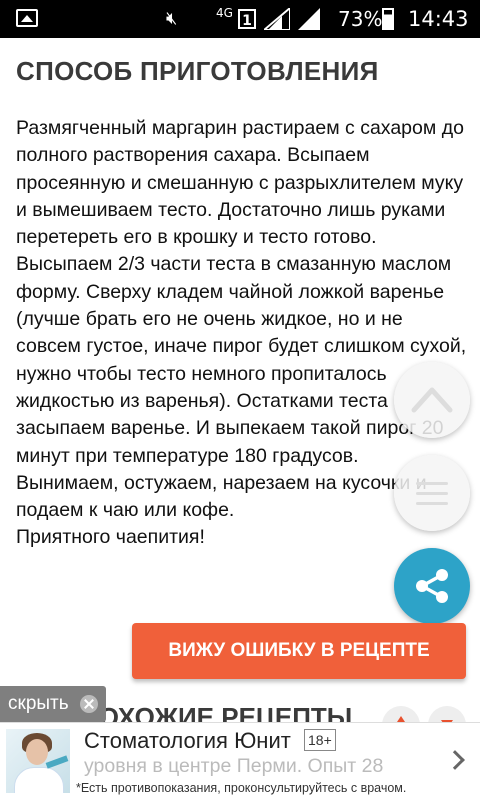  Describe the element at coordinates (172, 18) in the screenshot. I see `mute-icon: 🔇︎` at that location.